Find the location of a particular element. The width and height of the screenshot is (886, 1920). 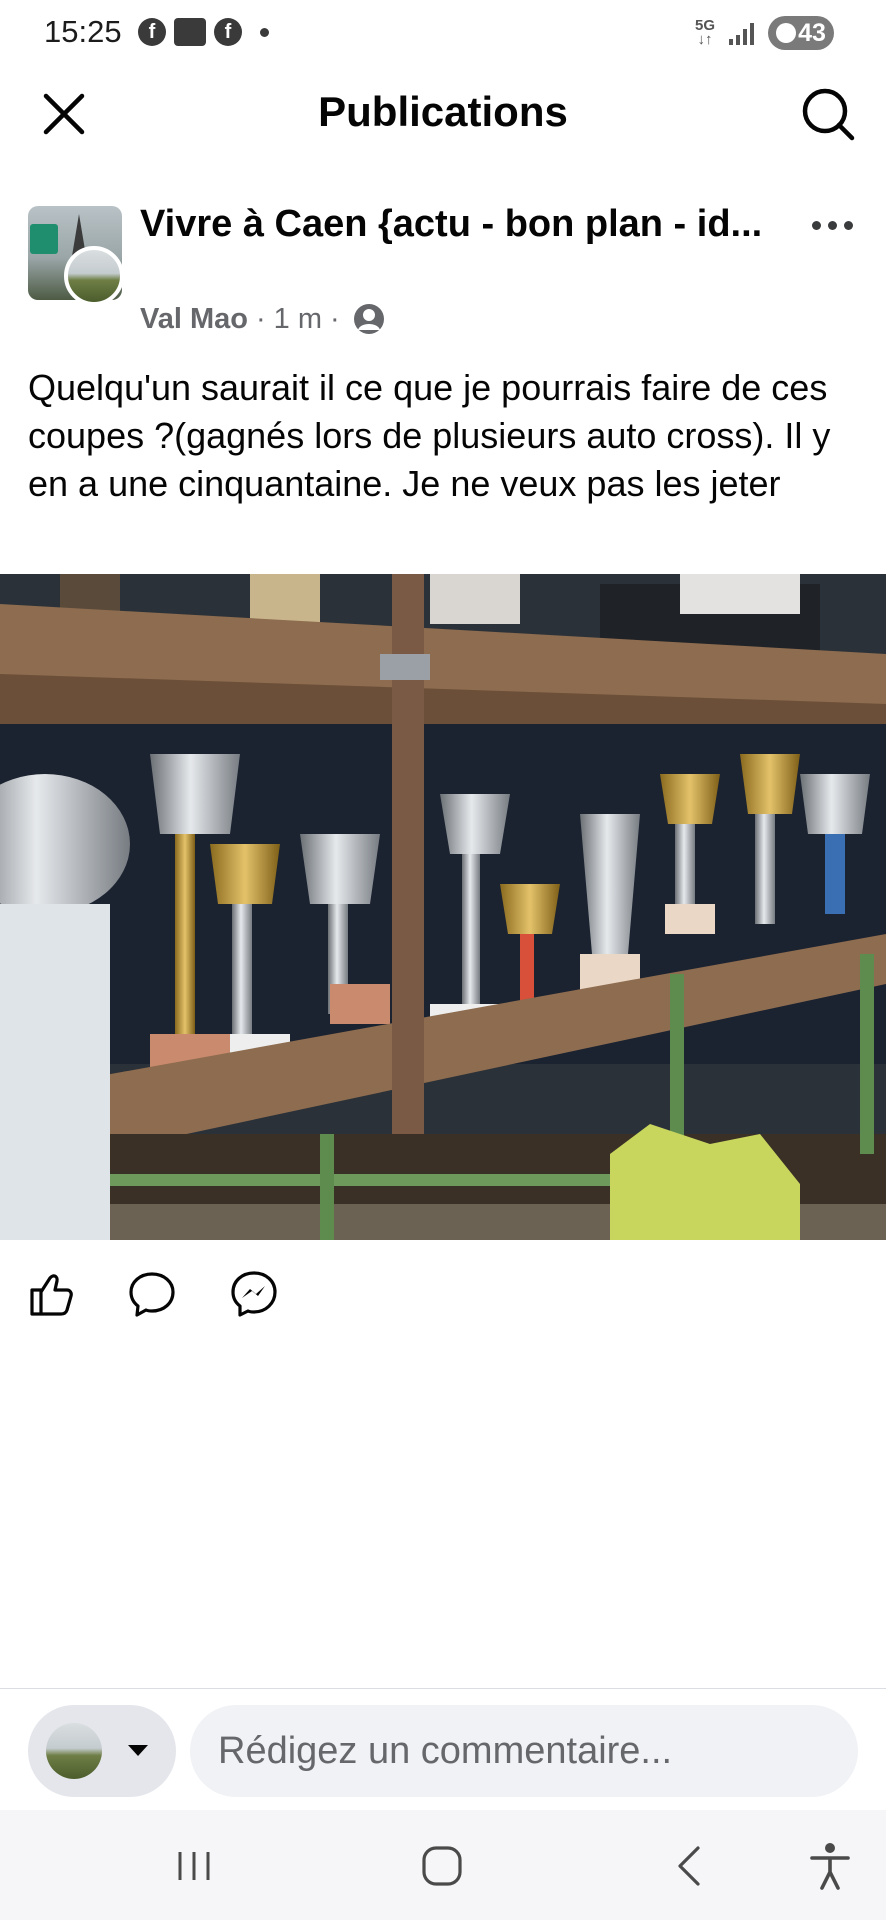

battery-indicator: 43 is located at coordinates (801, 33).